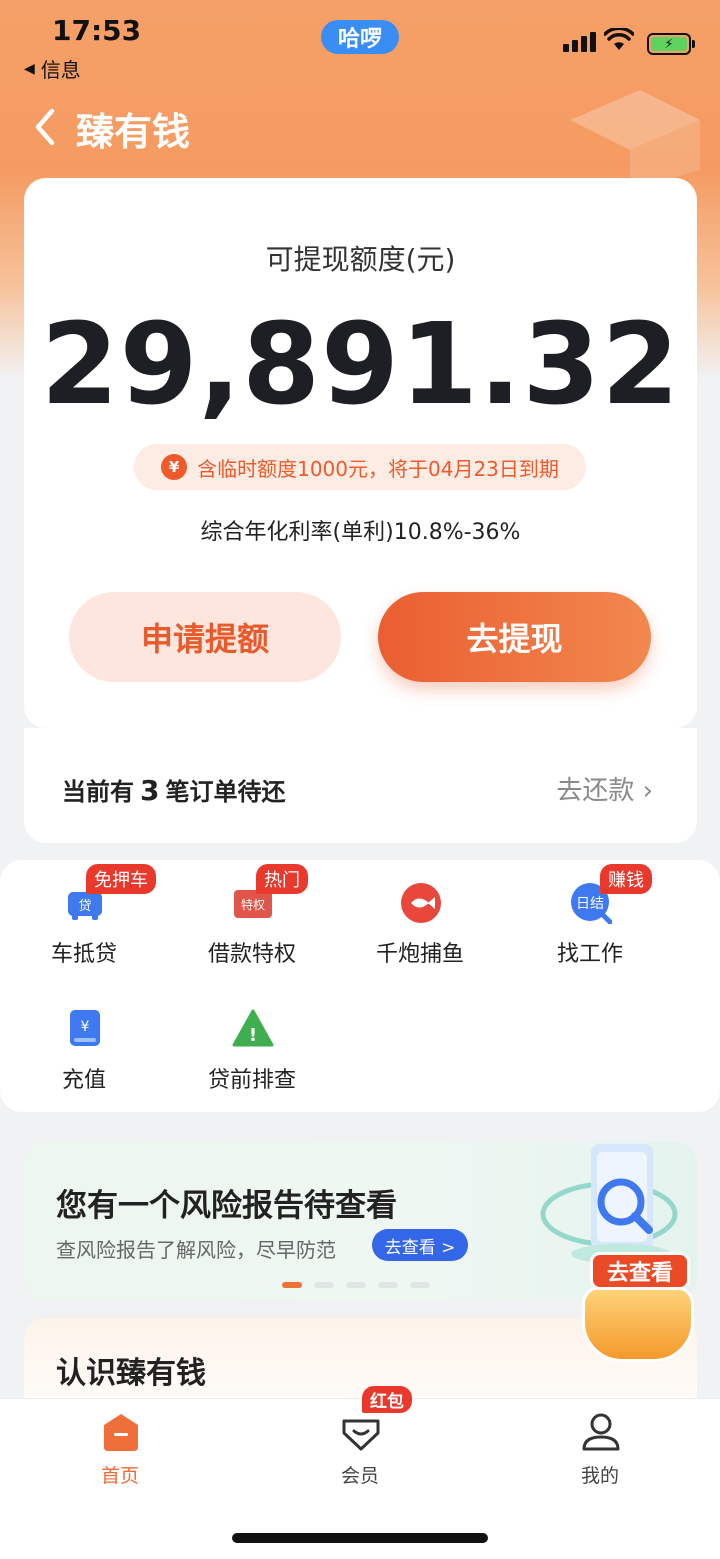  I want to click on home-indicator, so click(360, 1538).